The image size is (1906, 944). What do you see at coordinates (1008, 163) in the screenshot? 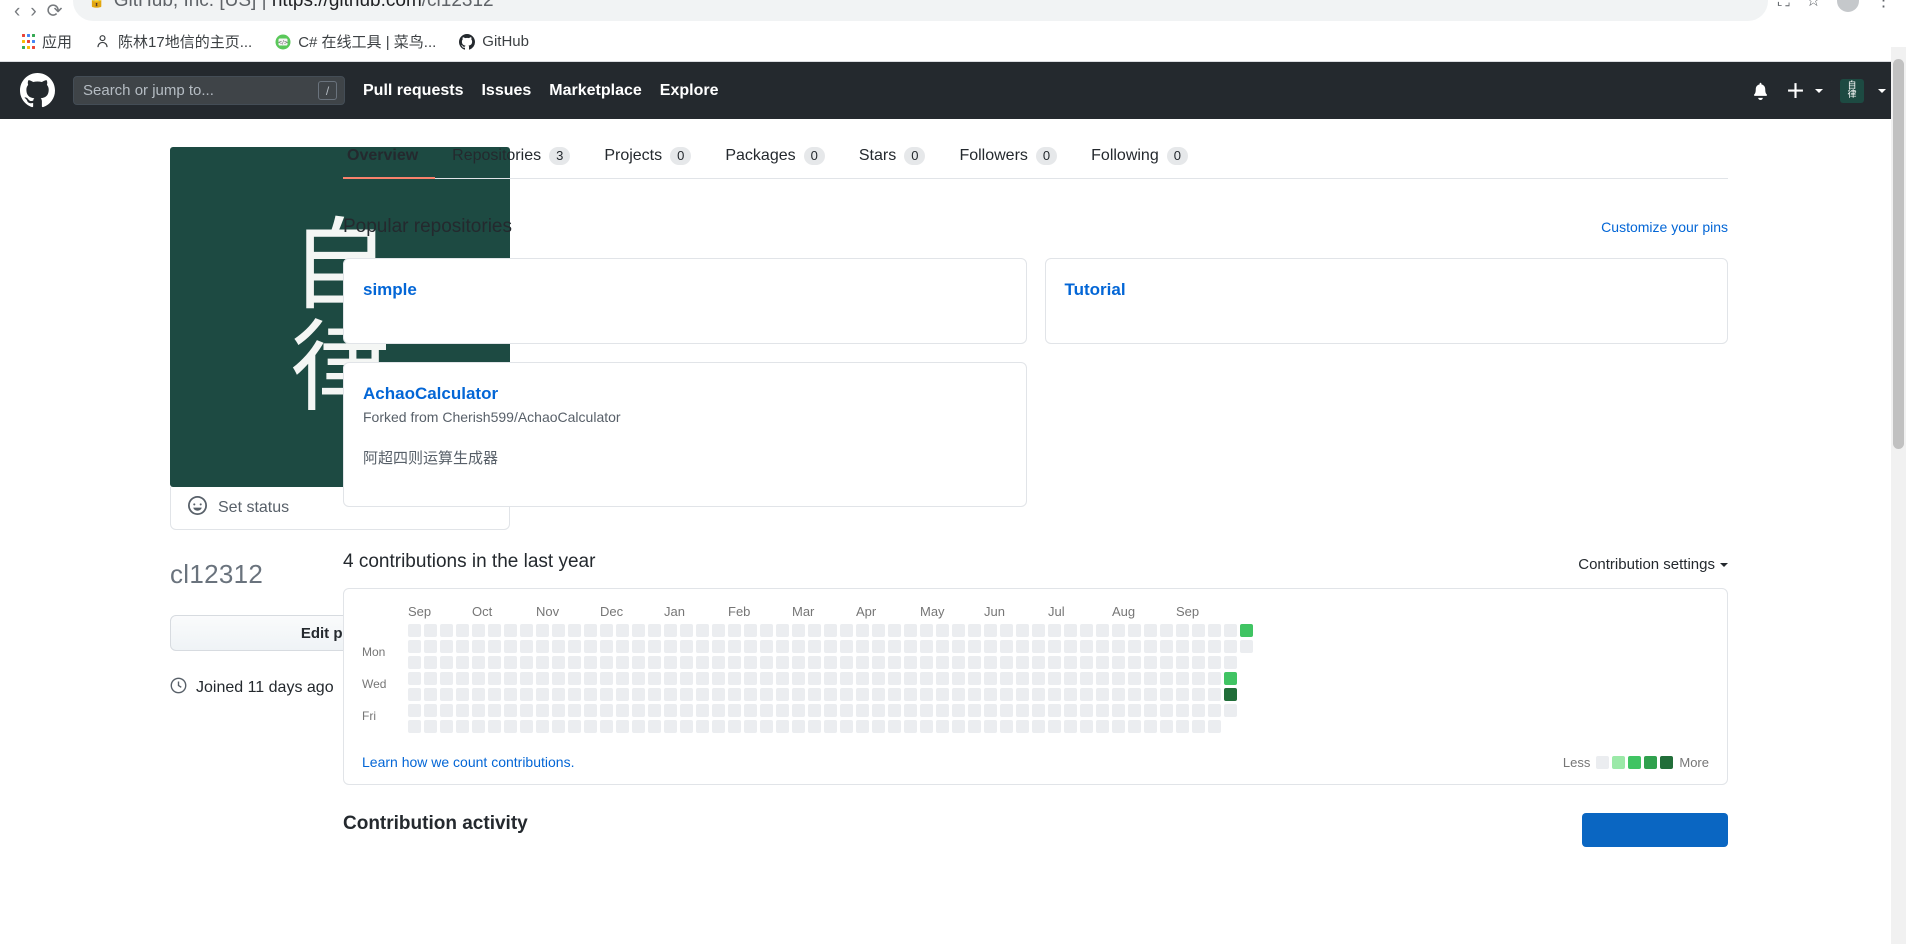
I see `tab-followers: Followers 0` at bounding box center [1008, 163].